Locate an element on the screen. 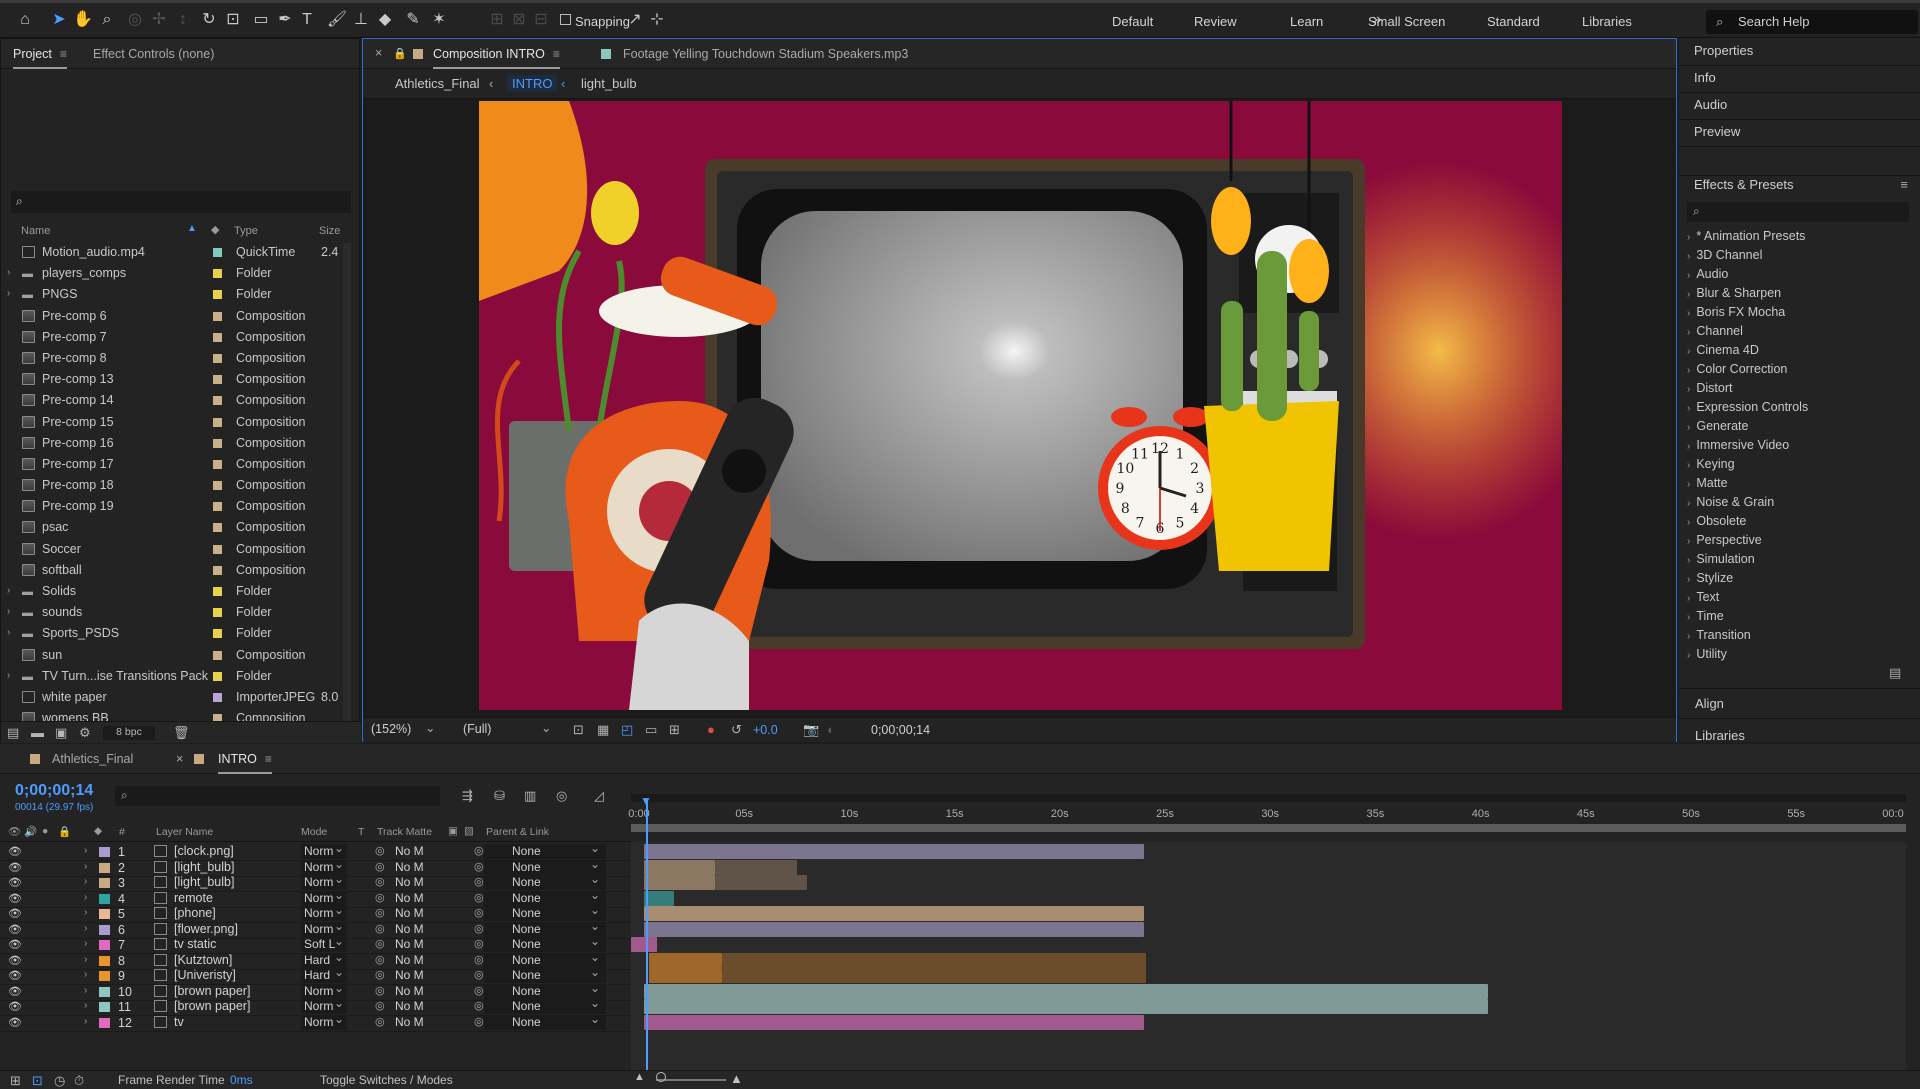 The height and width of the screenshot is (1089, 1920). effect-category: › Utility is located at coordinates (1707, 654).